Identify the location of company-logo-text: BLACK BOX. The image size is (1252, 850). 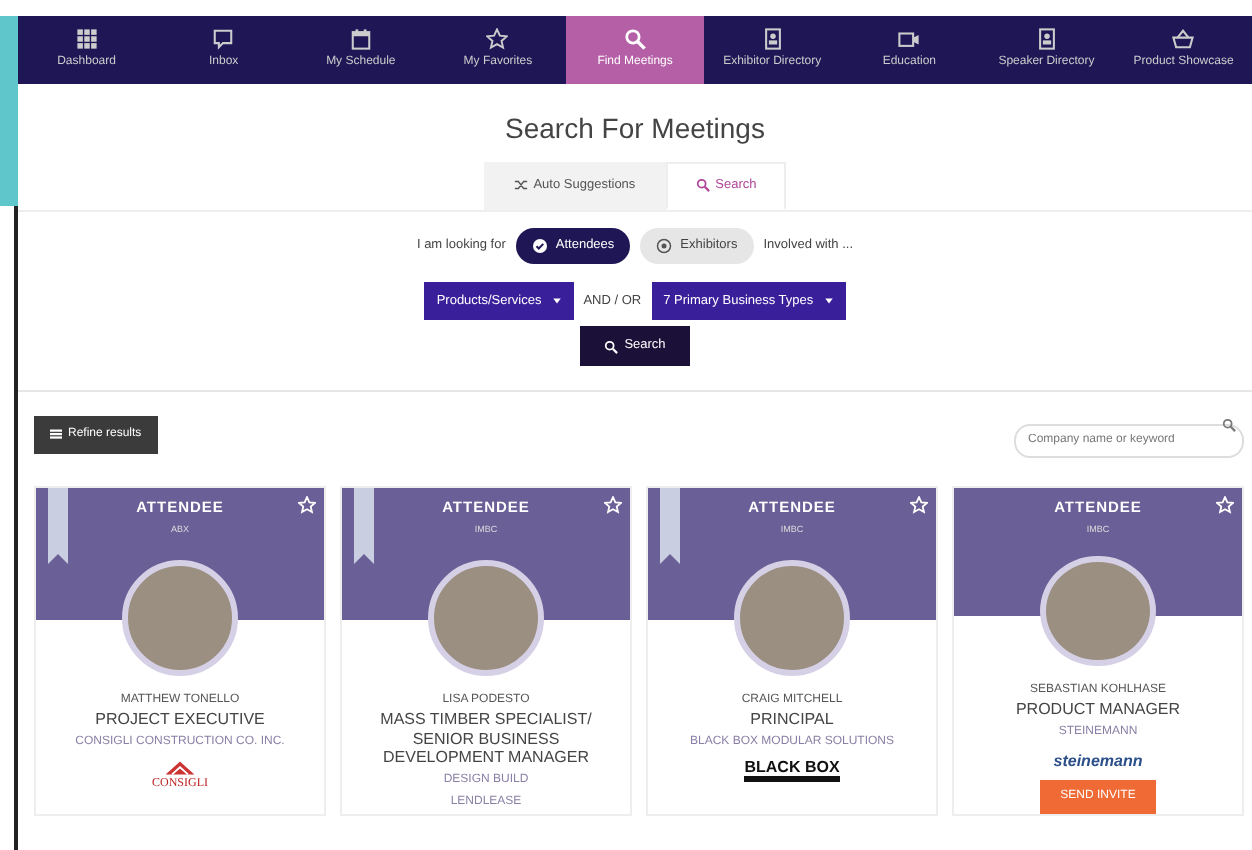
(792, 770).